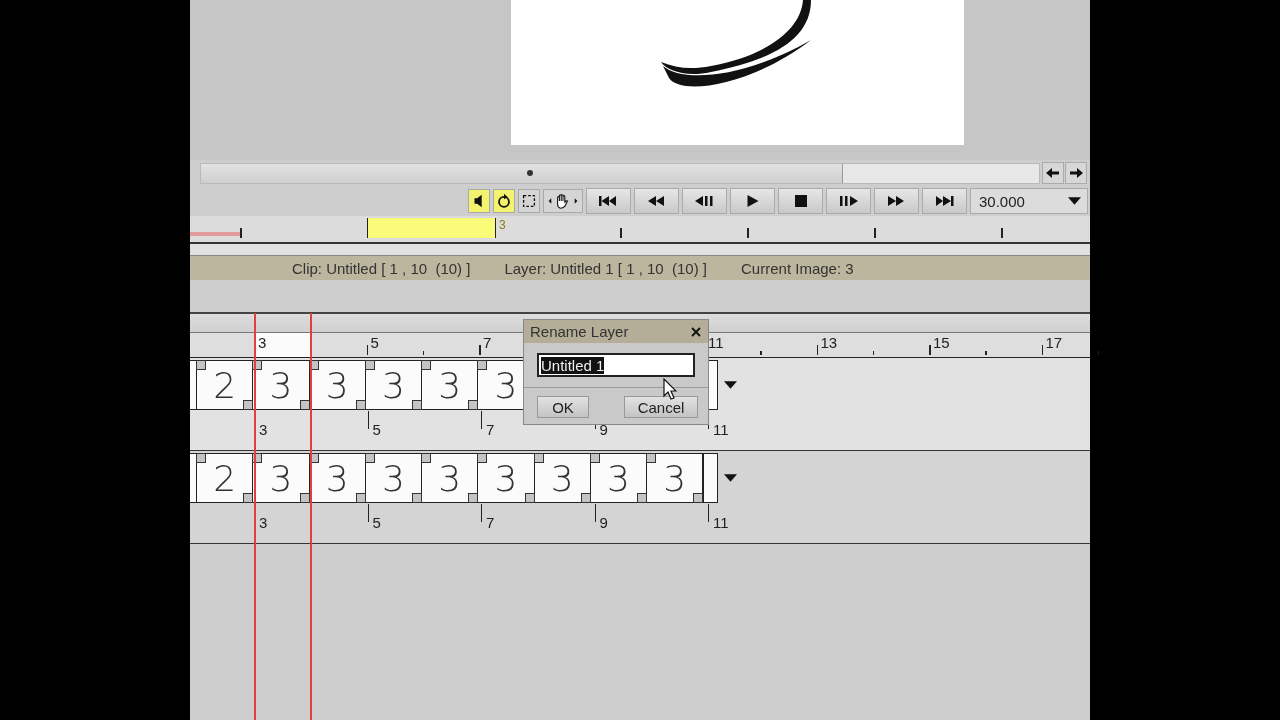 Image resolution: width=1280 pixels, height=720 pixels. What do you see at coordinates (579, 331) in the screenshot?
I see `dialog-title: Rename Layer` at bounding box center [579, 331].